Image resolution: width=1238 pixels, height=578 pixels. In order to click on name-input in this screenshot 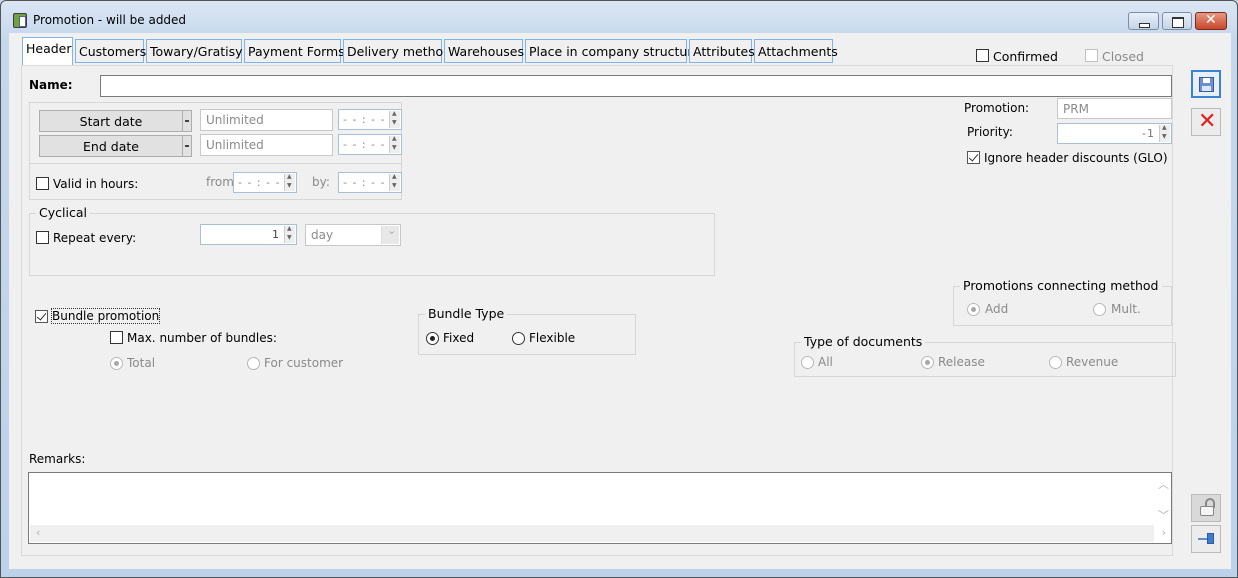, I will do `click(636, 86)`.